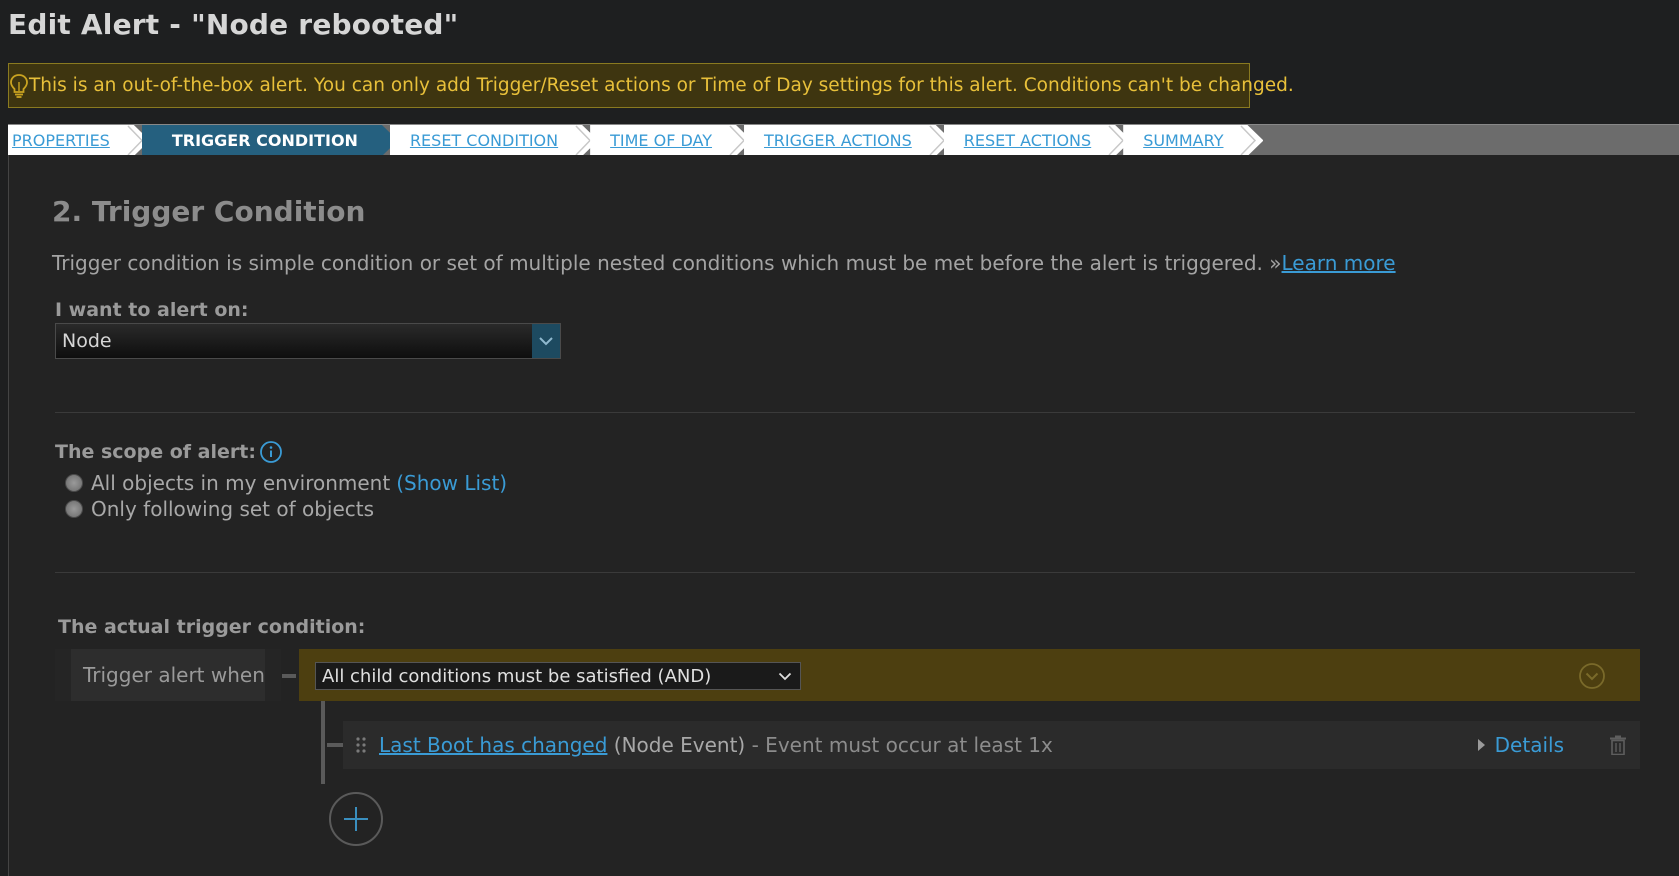 The height and width of the screenshot is (876, 1679). What do you see at coordinates (1027, 140) in the screenshot?
I see `wizard-step-label: RESET ACTIONS` at bounding box center [1027, 140].